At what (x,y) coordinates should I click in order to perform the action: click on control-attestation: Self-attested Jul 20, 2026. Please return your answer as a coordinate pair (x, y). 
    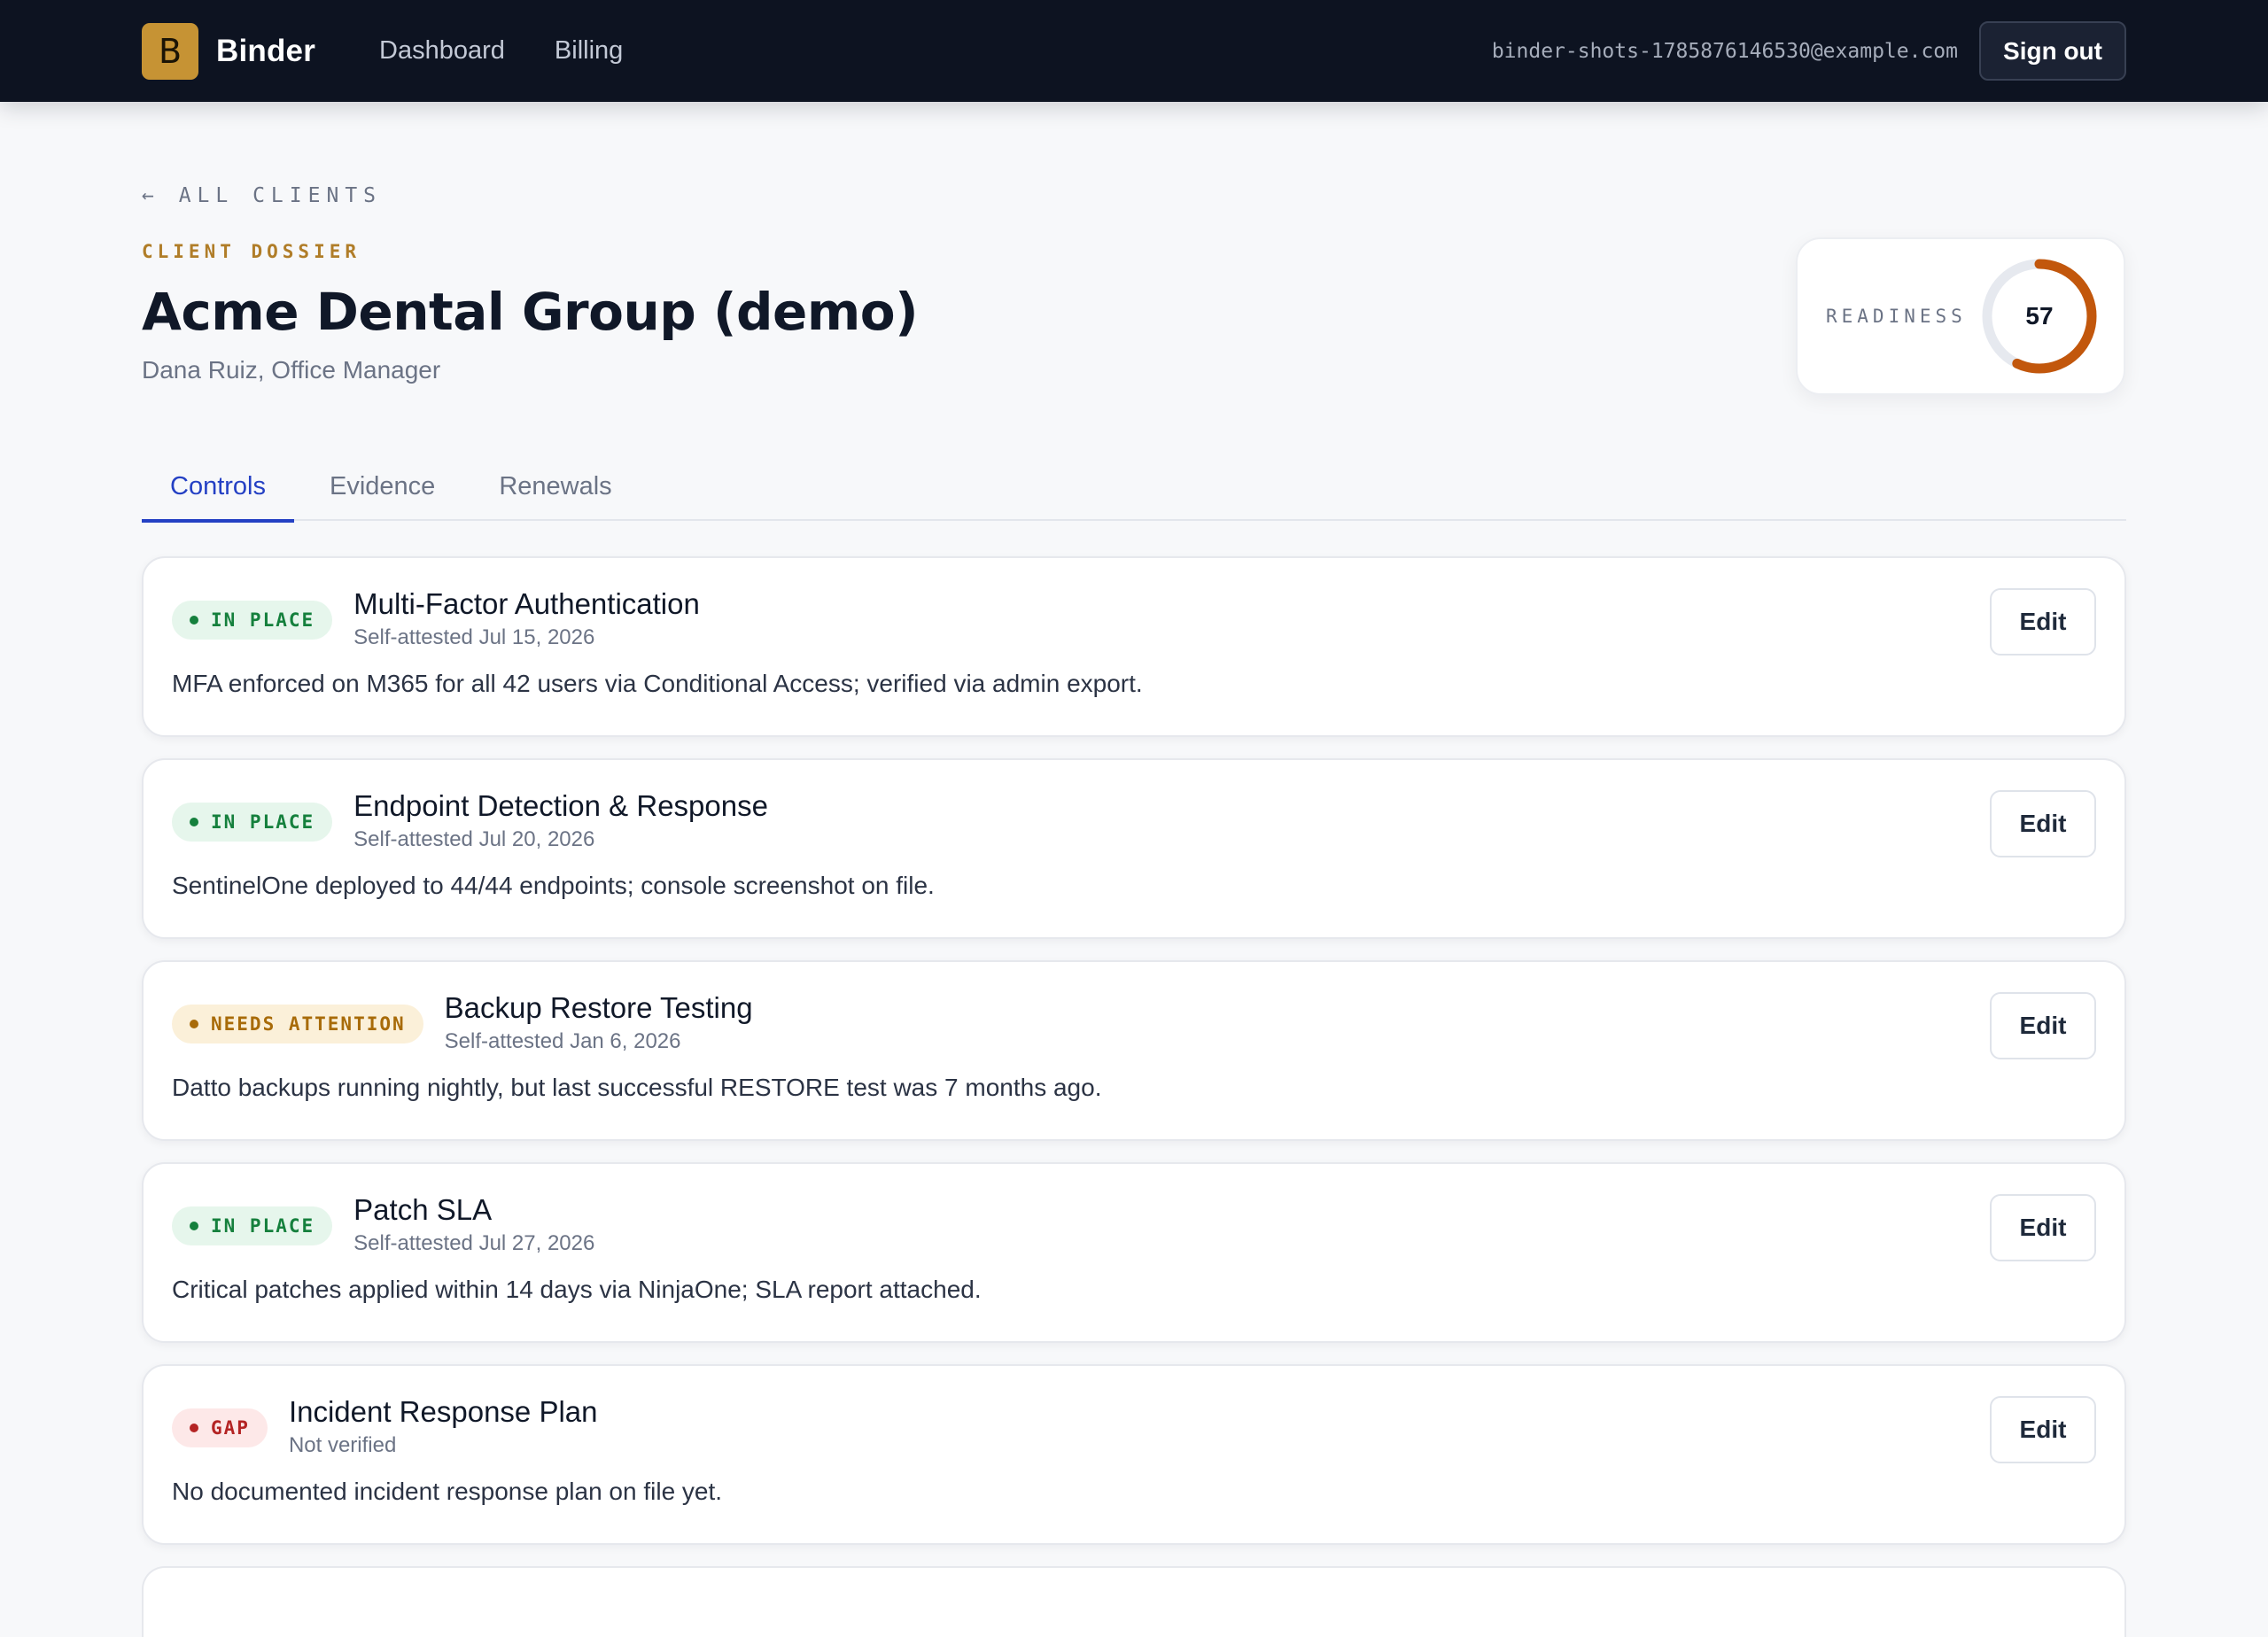
    Looking at the image, I should click on (474, 839).